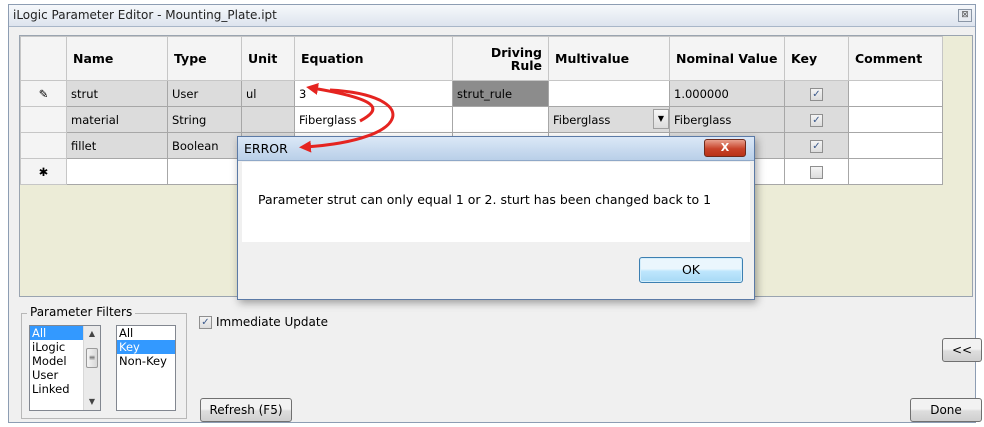 The height and width of the screenshot is (427, 984). I want to click on filter-source-list: All iLogic Model User Linked ▲ ≡ ▼, so click(65, 368).